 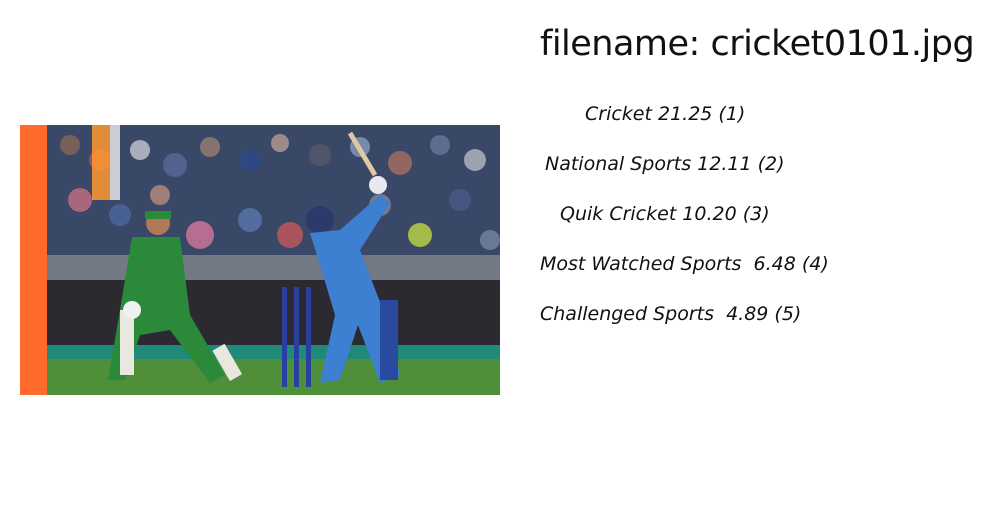 I want to click on orange-strip, so click(x=33, y=260).